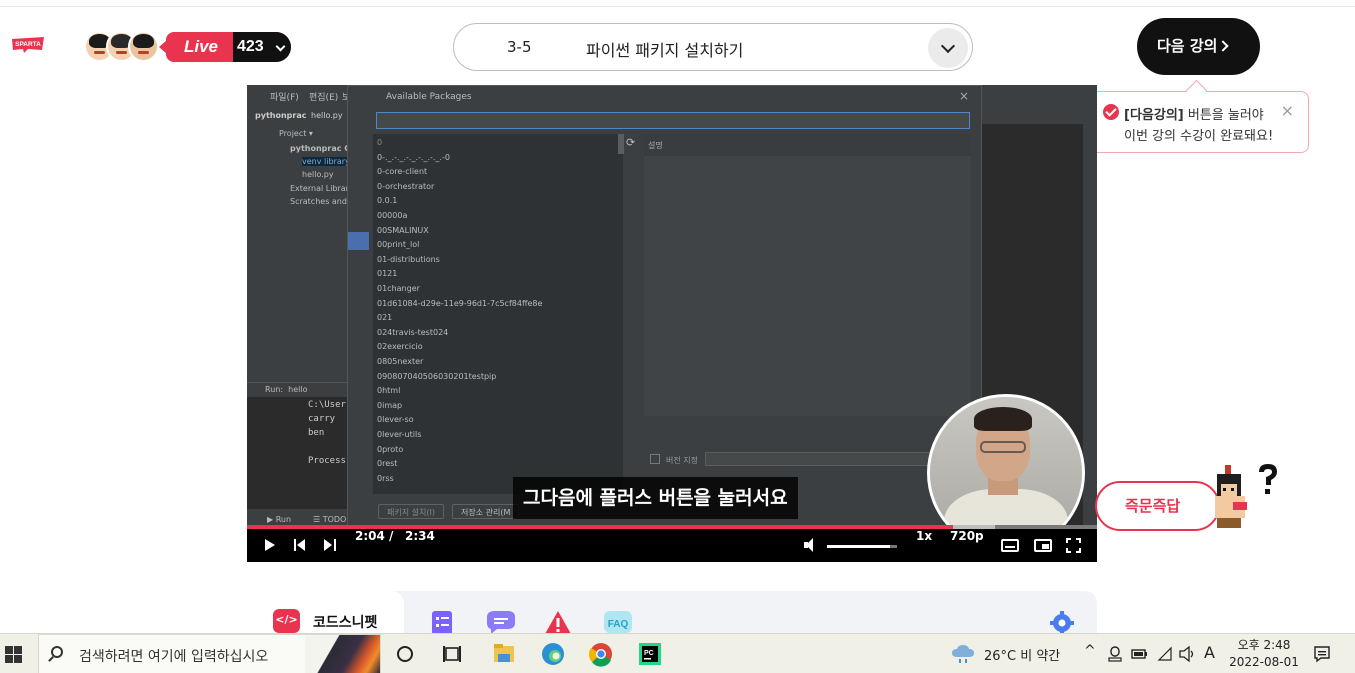 The width and height of the screenshot is (1355, 673). What do you see at coordinates (672, 613) in the screenshot?
I see `lecture-tools-bar: </> 코드스니펫 FAQ` at bounding box center [672, 613].